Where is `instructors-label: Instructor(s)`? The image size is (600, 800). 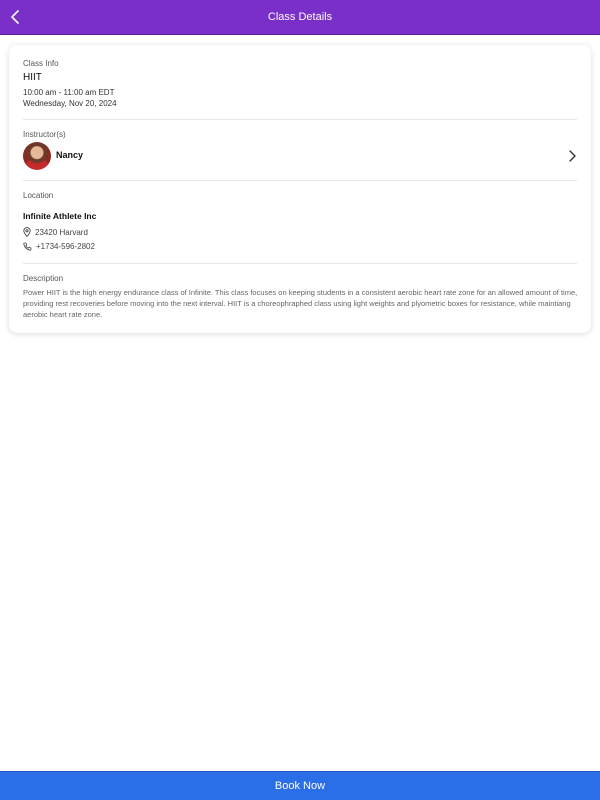 instructors-label: Instructor(s) is located at coordinates (44, 134).